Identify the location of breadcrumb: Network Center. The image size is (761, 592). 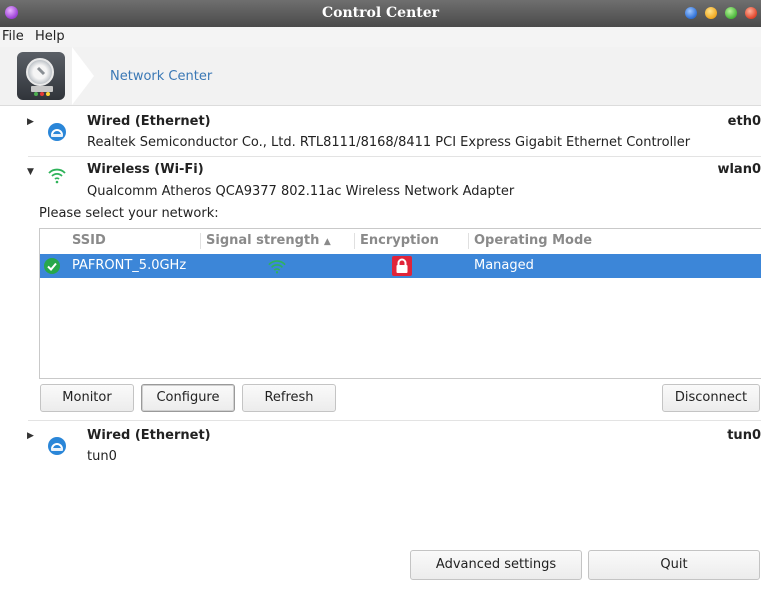
(161, 76).